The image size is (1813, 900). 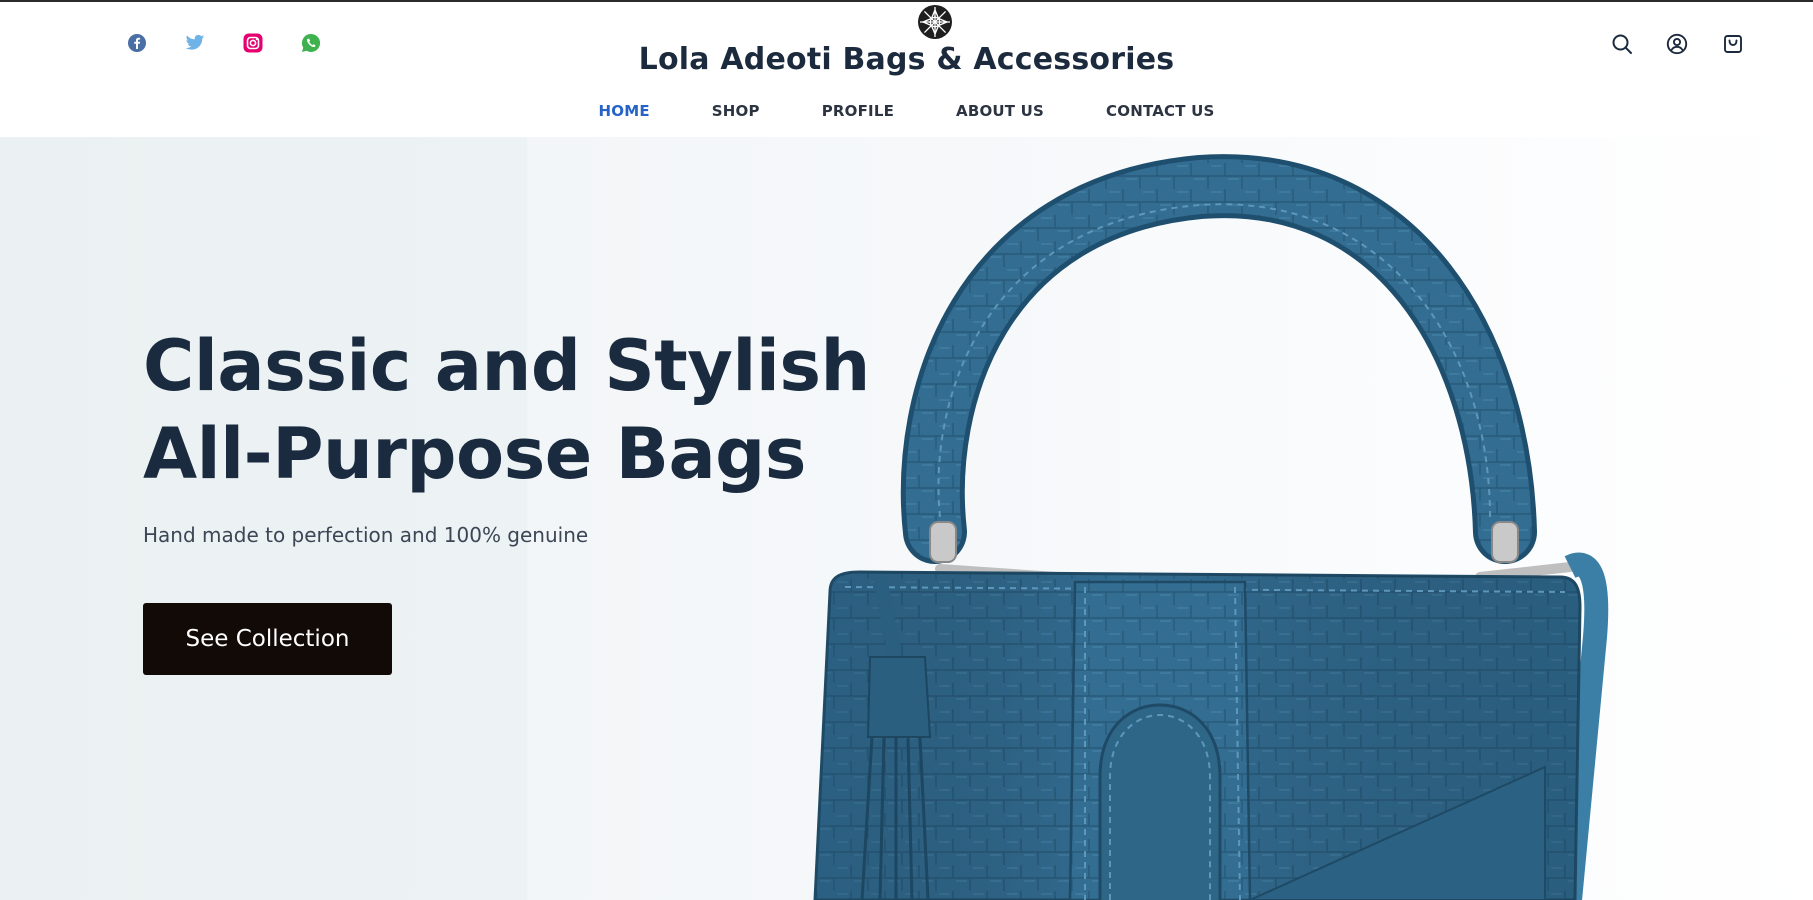 What do you see at coordinates (906, 111) in the screenshot?
I see `main-nav: HOME SHOP PROFILE ABOUT US CONTACT US` at bounding box center [906, 111].